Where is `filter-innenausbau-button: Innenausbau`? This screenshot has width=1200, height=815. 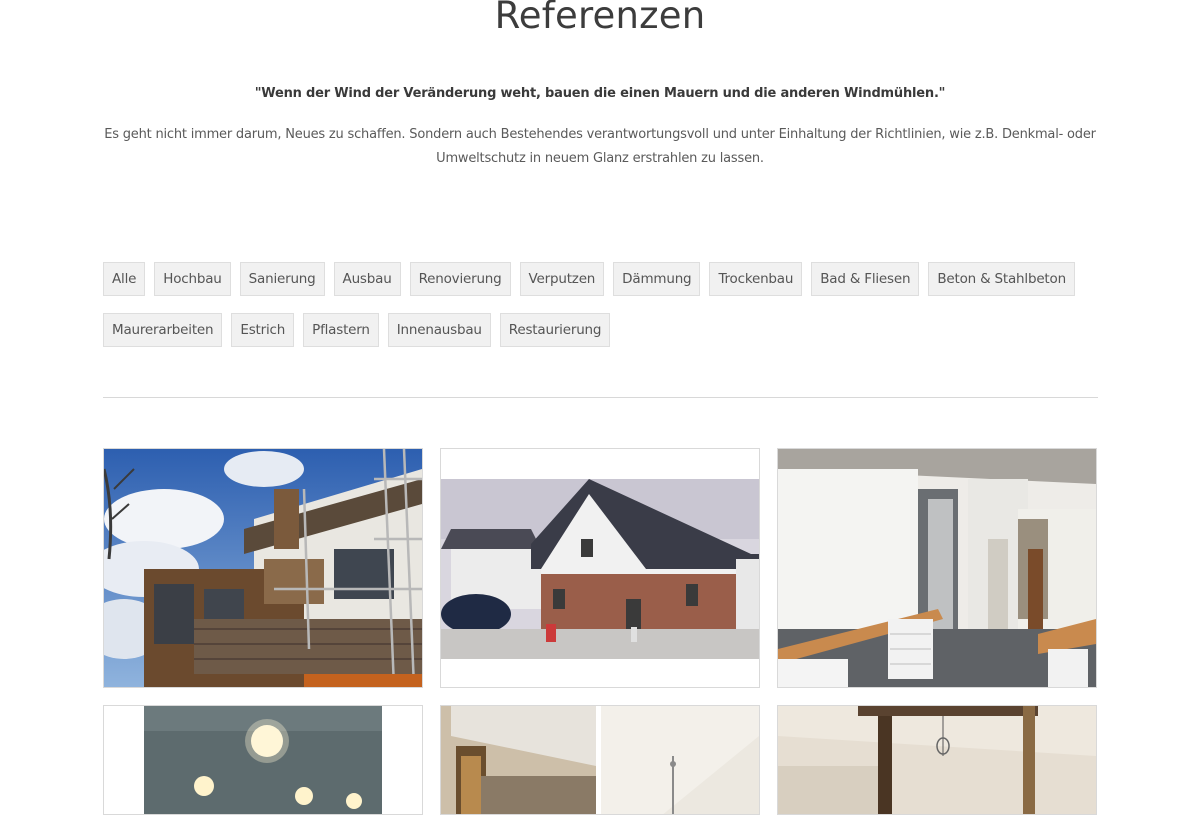
filter-innenausbau-button: Innenausbau is located at coordinates (439, 330).